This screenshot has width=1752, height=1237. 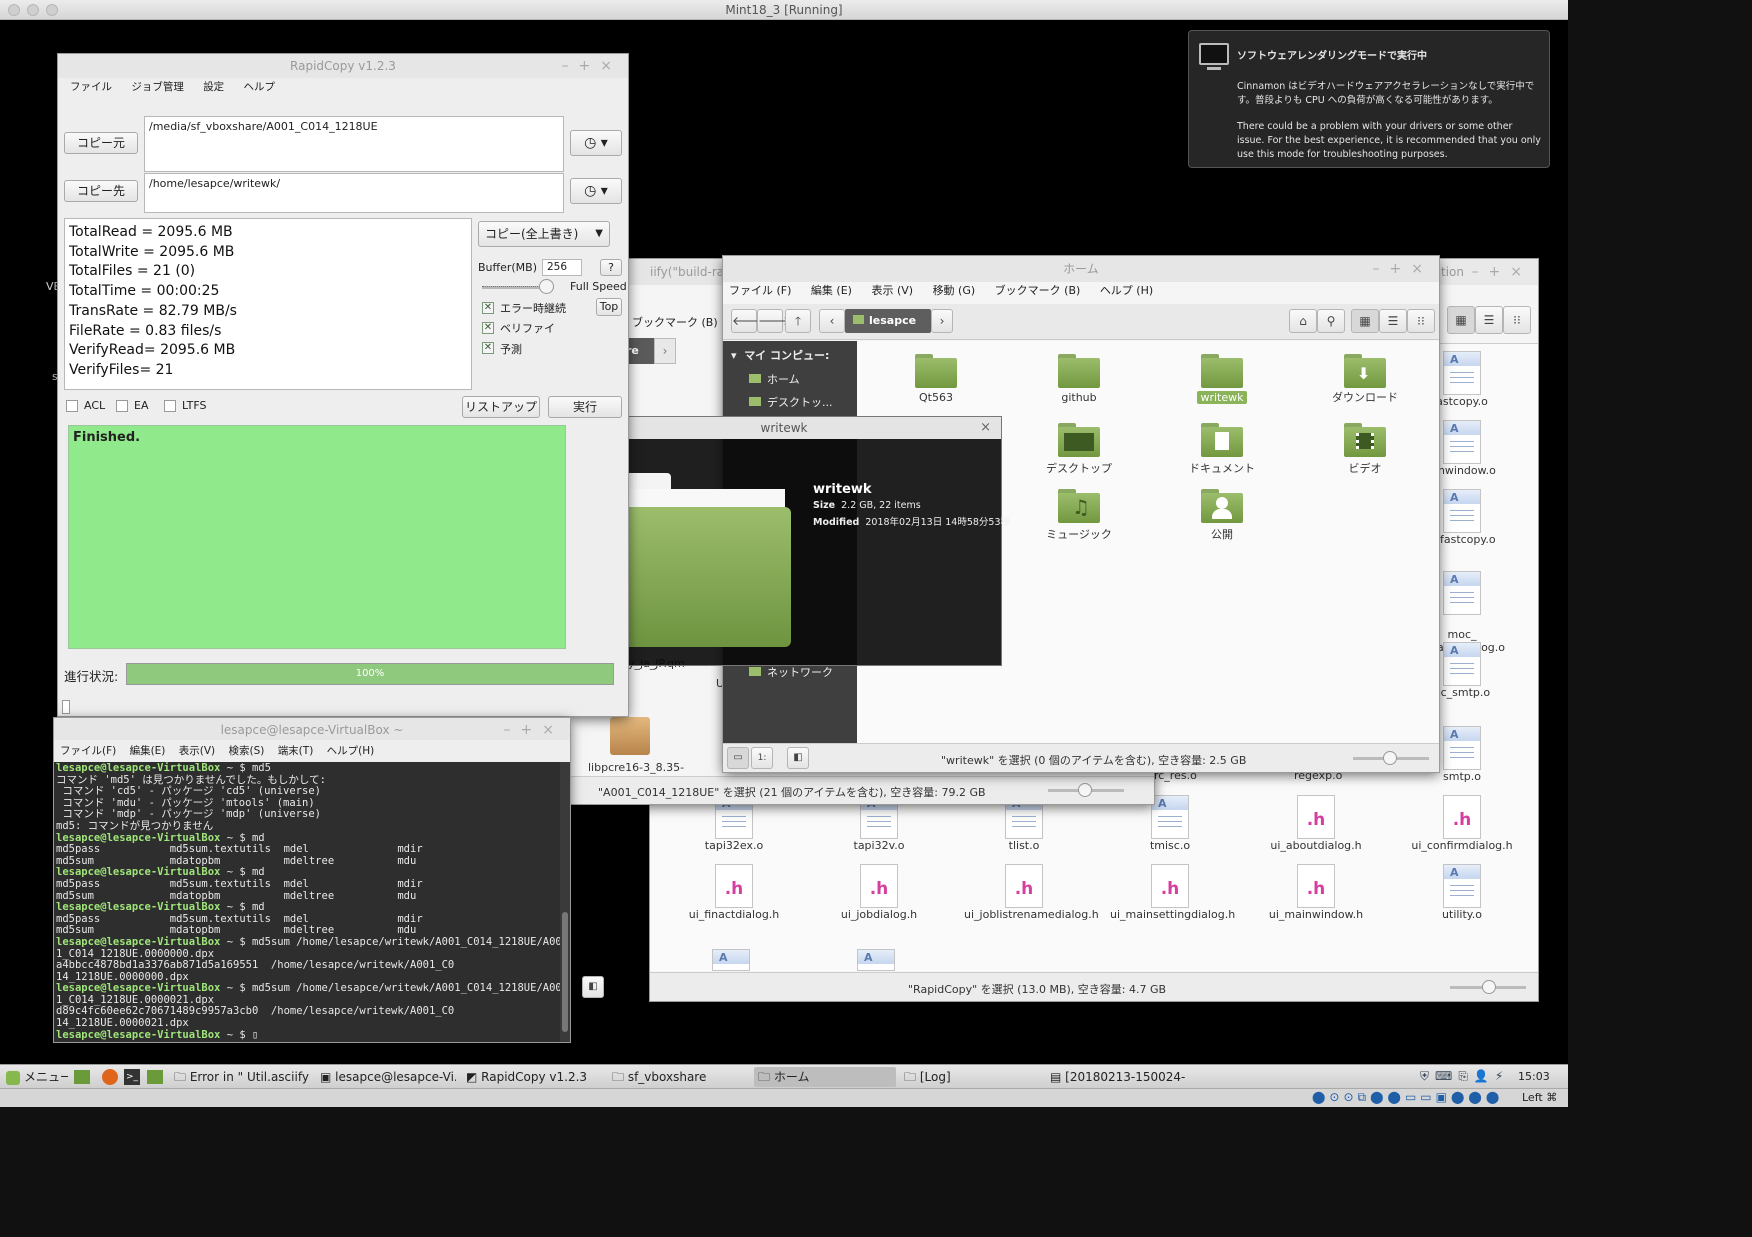 What do you see at coordinates (1464, 1076) in the screenshot?
I see `system-tray: ⛨⌨⎘👤⚡` at bounding box center [1464, 1076].